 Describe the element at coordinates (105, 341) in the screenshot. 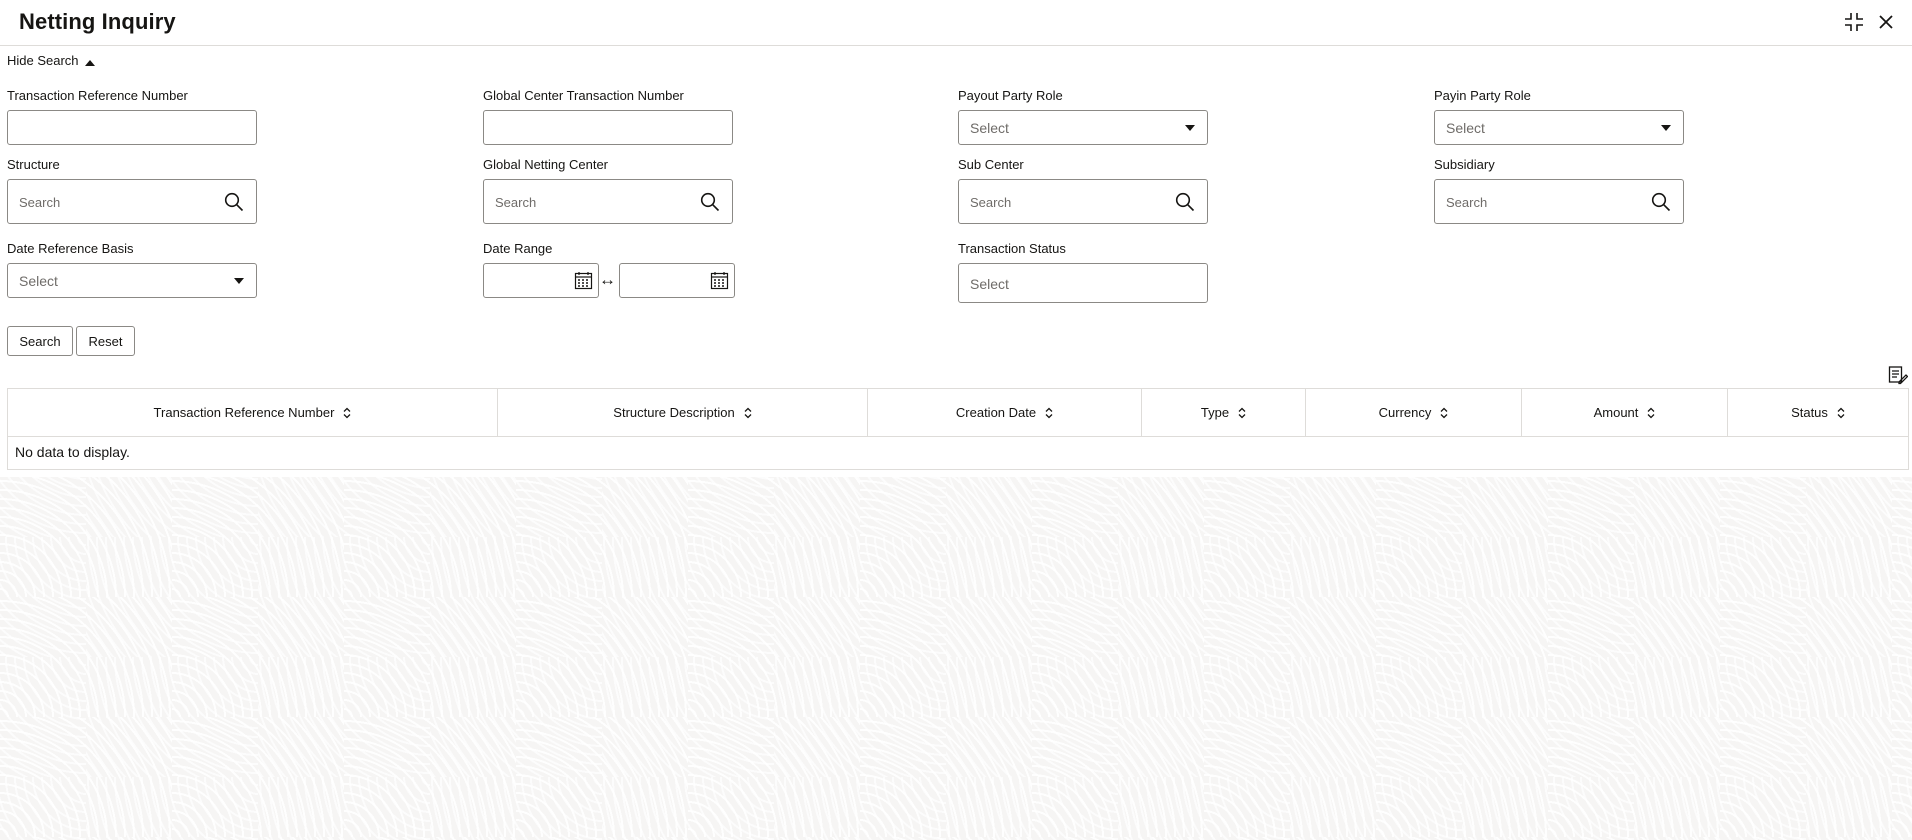

I see `reset-button: Reset` at that location.